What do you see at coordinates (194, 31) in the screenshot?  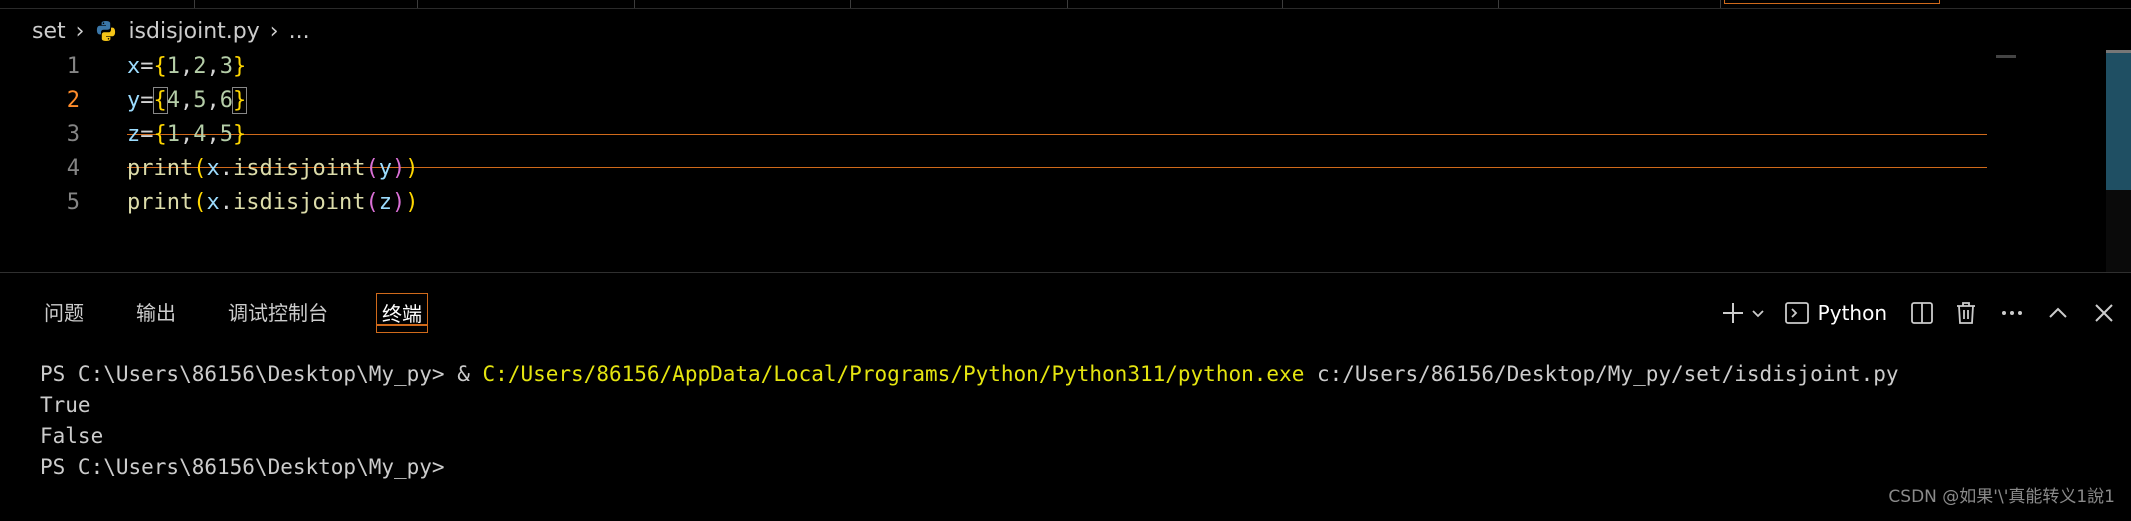 I see `breadcrumb-file-label: isdisjoint.py` at bounding box center [194, 31].